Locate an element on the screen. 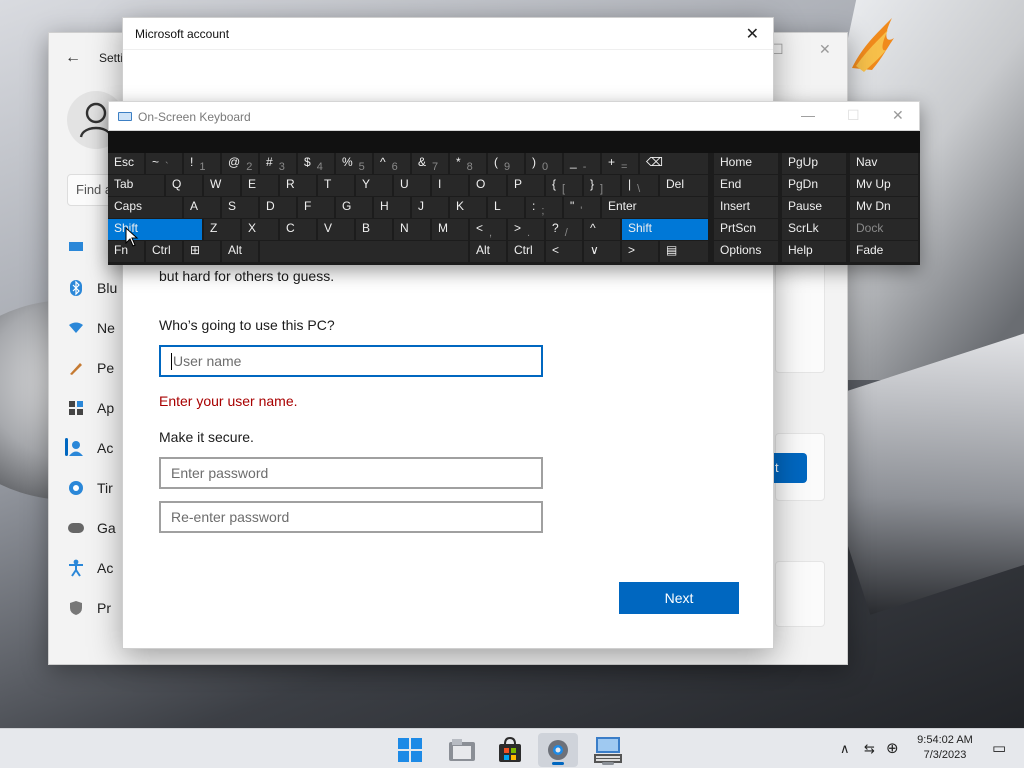 This screenshot has width=1024, height=768. key-symbol: & 7 is located at coordinates (430, 163).